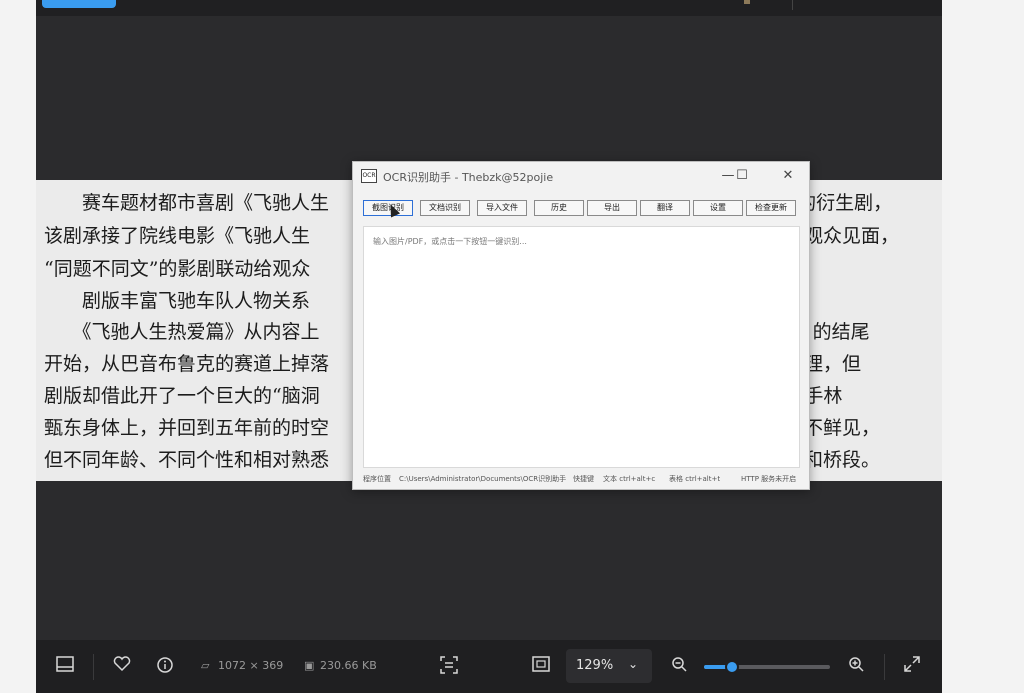 This screenshot has height=693, width=1024. Describe the element at coordinates (742, 176) in the screenshot. I see `maximize-icon: ☐` at that location.